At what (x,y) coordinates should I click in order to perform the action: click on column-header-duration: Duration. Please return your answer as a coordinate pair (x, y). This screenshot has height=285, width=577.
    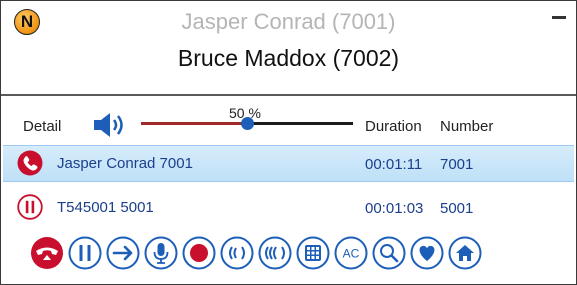
    Looking at the image, I should click on (393, 126).